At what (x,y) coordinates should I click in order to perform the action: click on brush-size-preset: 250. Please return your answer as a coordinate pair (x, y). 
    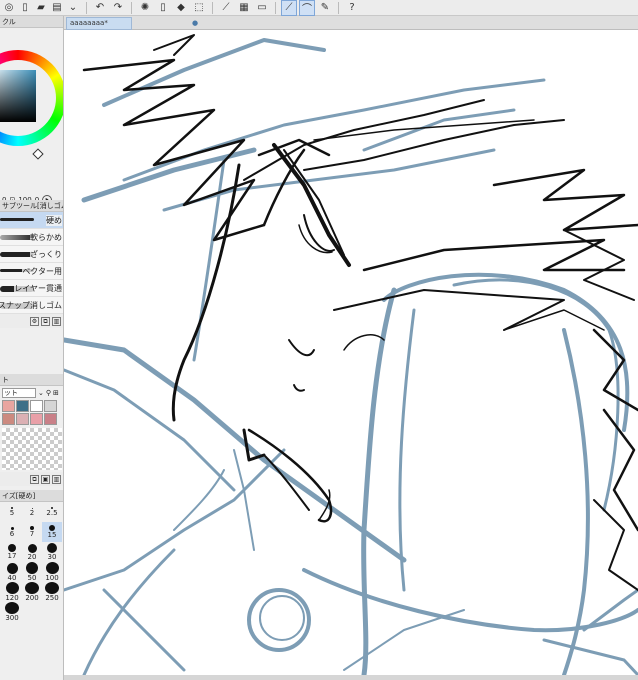
    Looking at the image, I should click on (52, 592).